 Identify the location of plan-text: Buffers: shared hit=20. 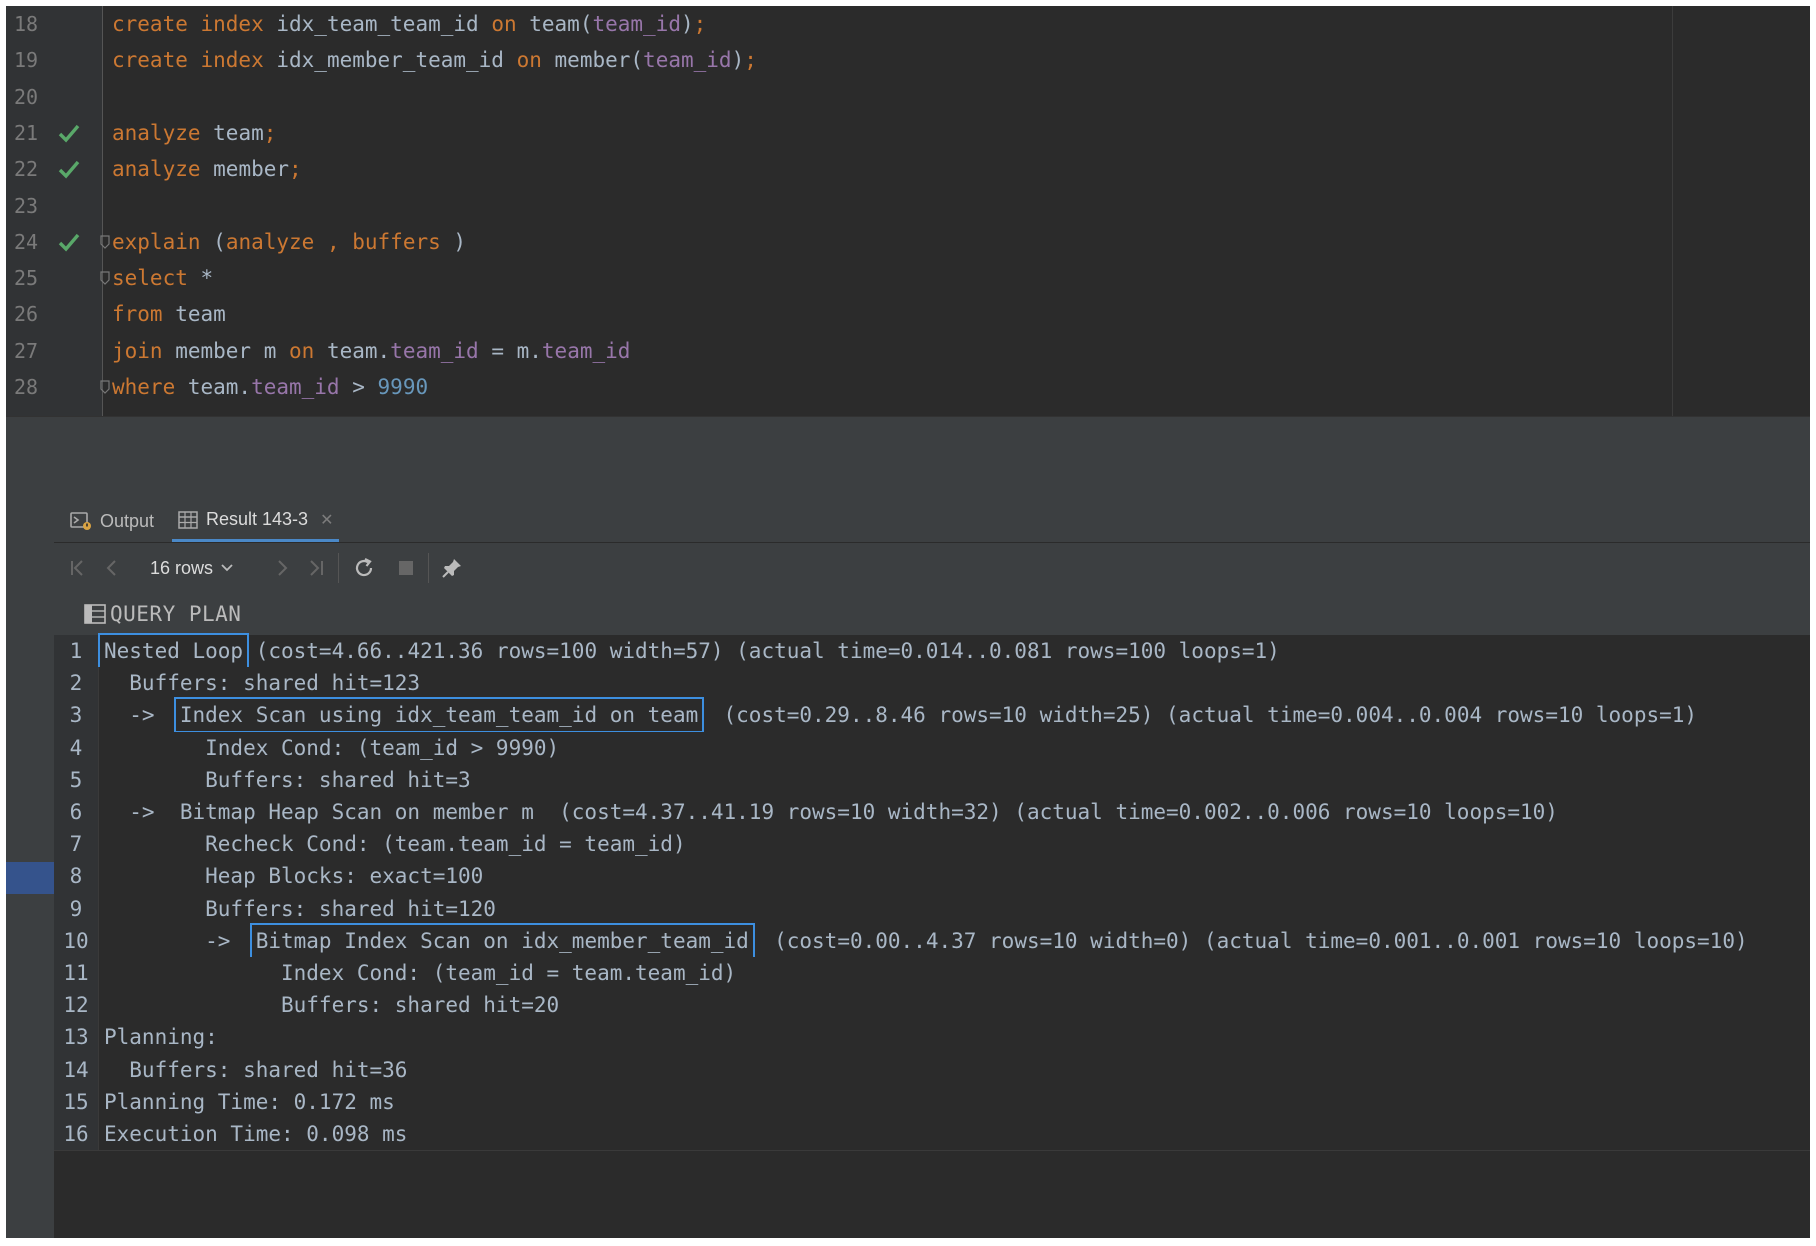
(332, 1005).